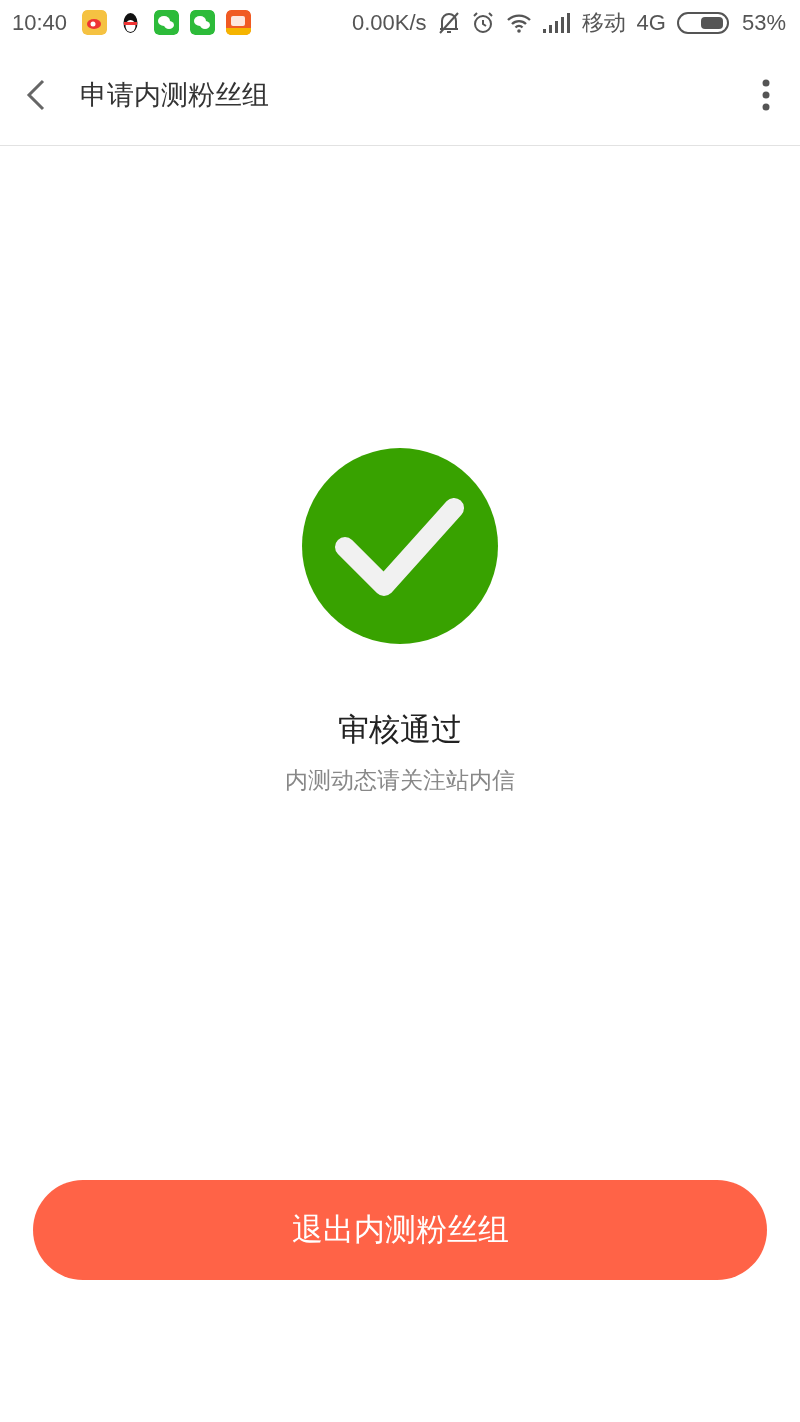 The width and height of the screenshot is (800, 1422). Describe the element at coordinates (36, 95) in the screenshot. I see `back-icon` at that location.